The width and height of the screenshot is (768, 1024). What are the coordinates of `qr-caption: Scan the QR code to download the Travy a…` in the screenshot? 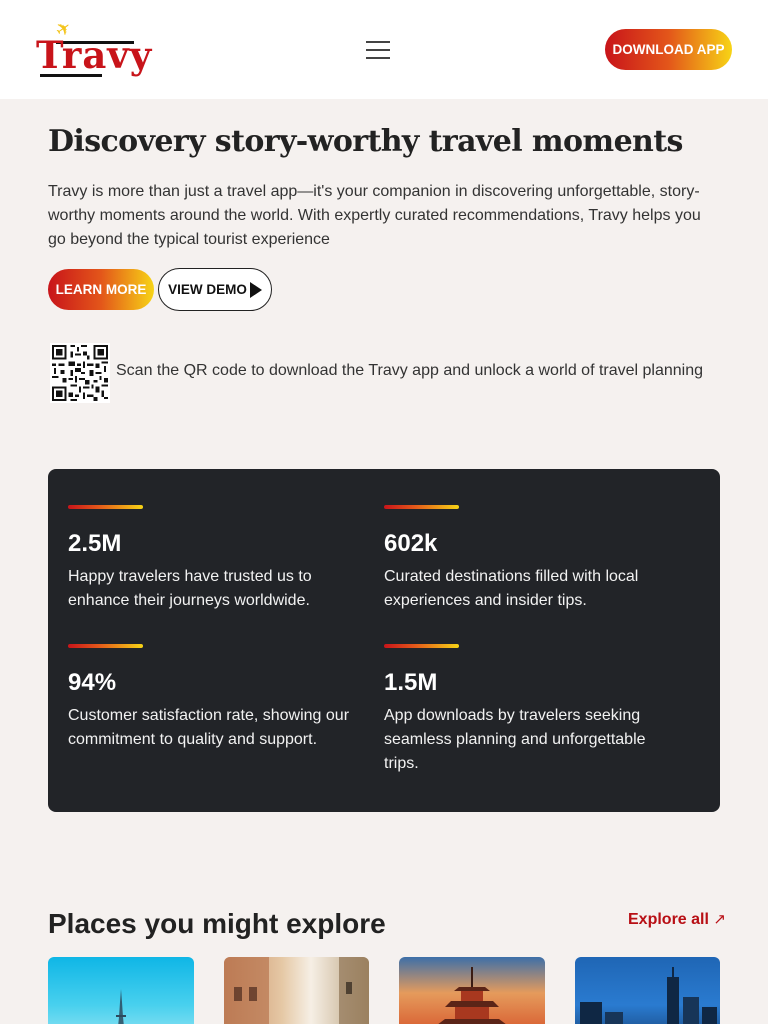 It's located at (410, 370).